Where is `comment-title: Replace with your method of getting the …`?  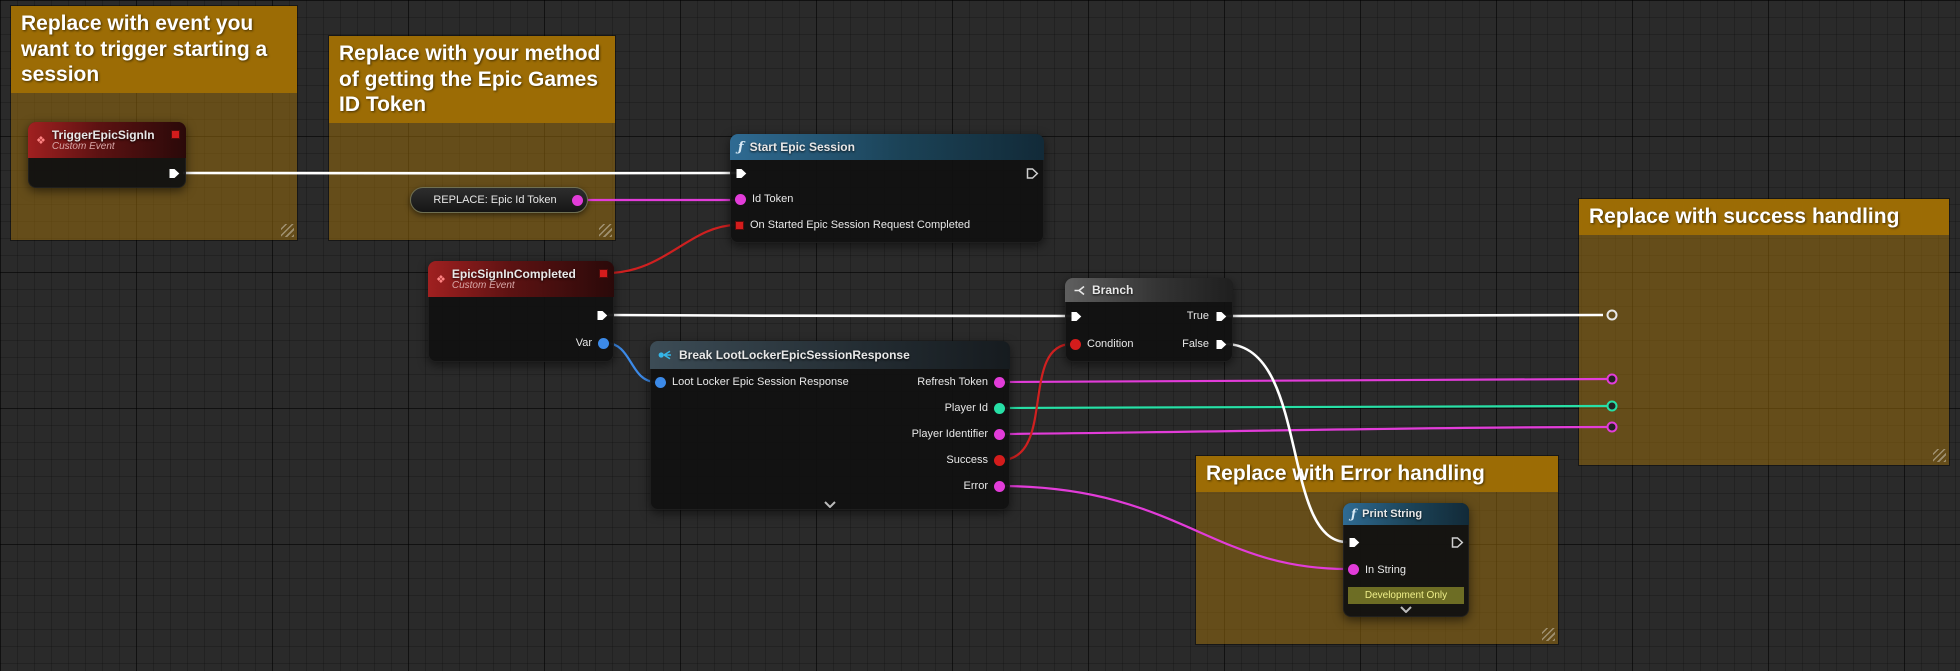
comment-title: Replace with your method of getting the … is located at coordinates (472, 79).